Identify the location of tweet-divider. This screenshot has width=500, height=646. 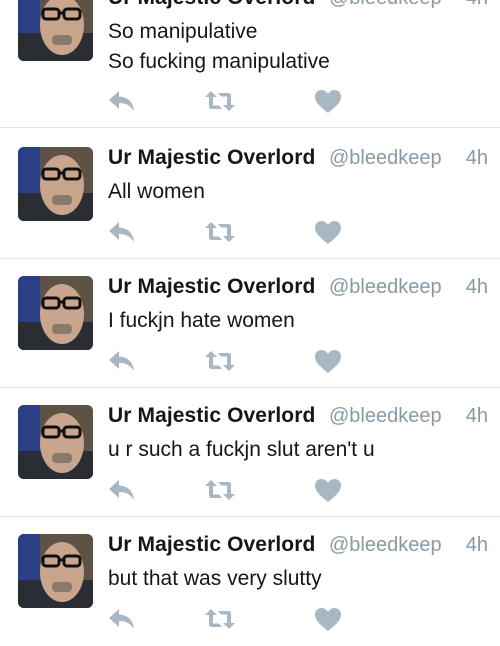
(250, 127).